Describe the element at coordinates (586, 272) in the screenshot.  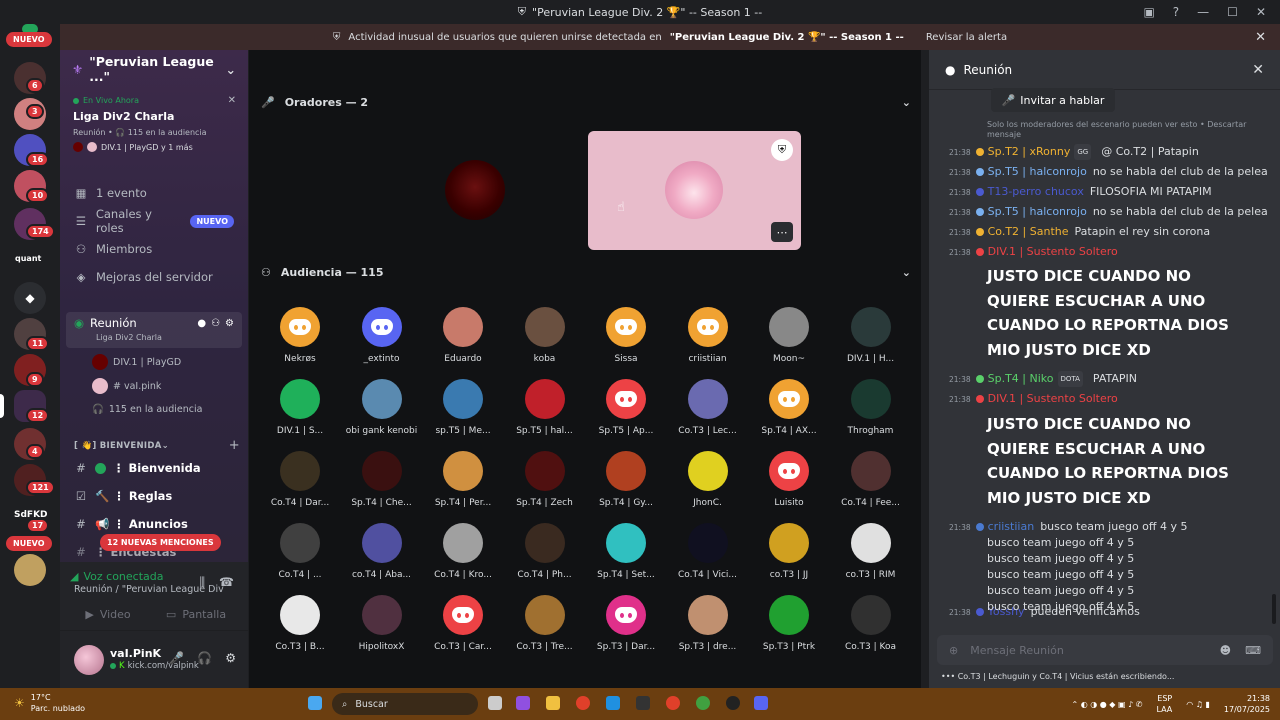
I see `audience-header: ⚇ Audiencia — 115 ⌄` at that location.